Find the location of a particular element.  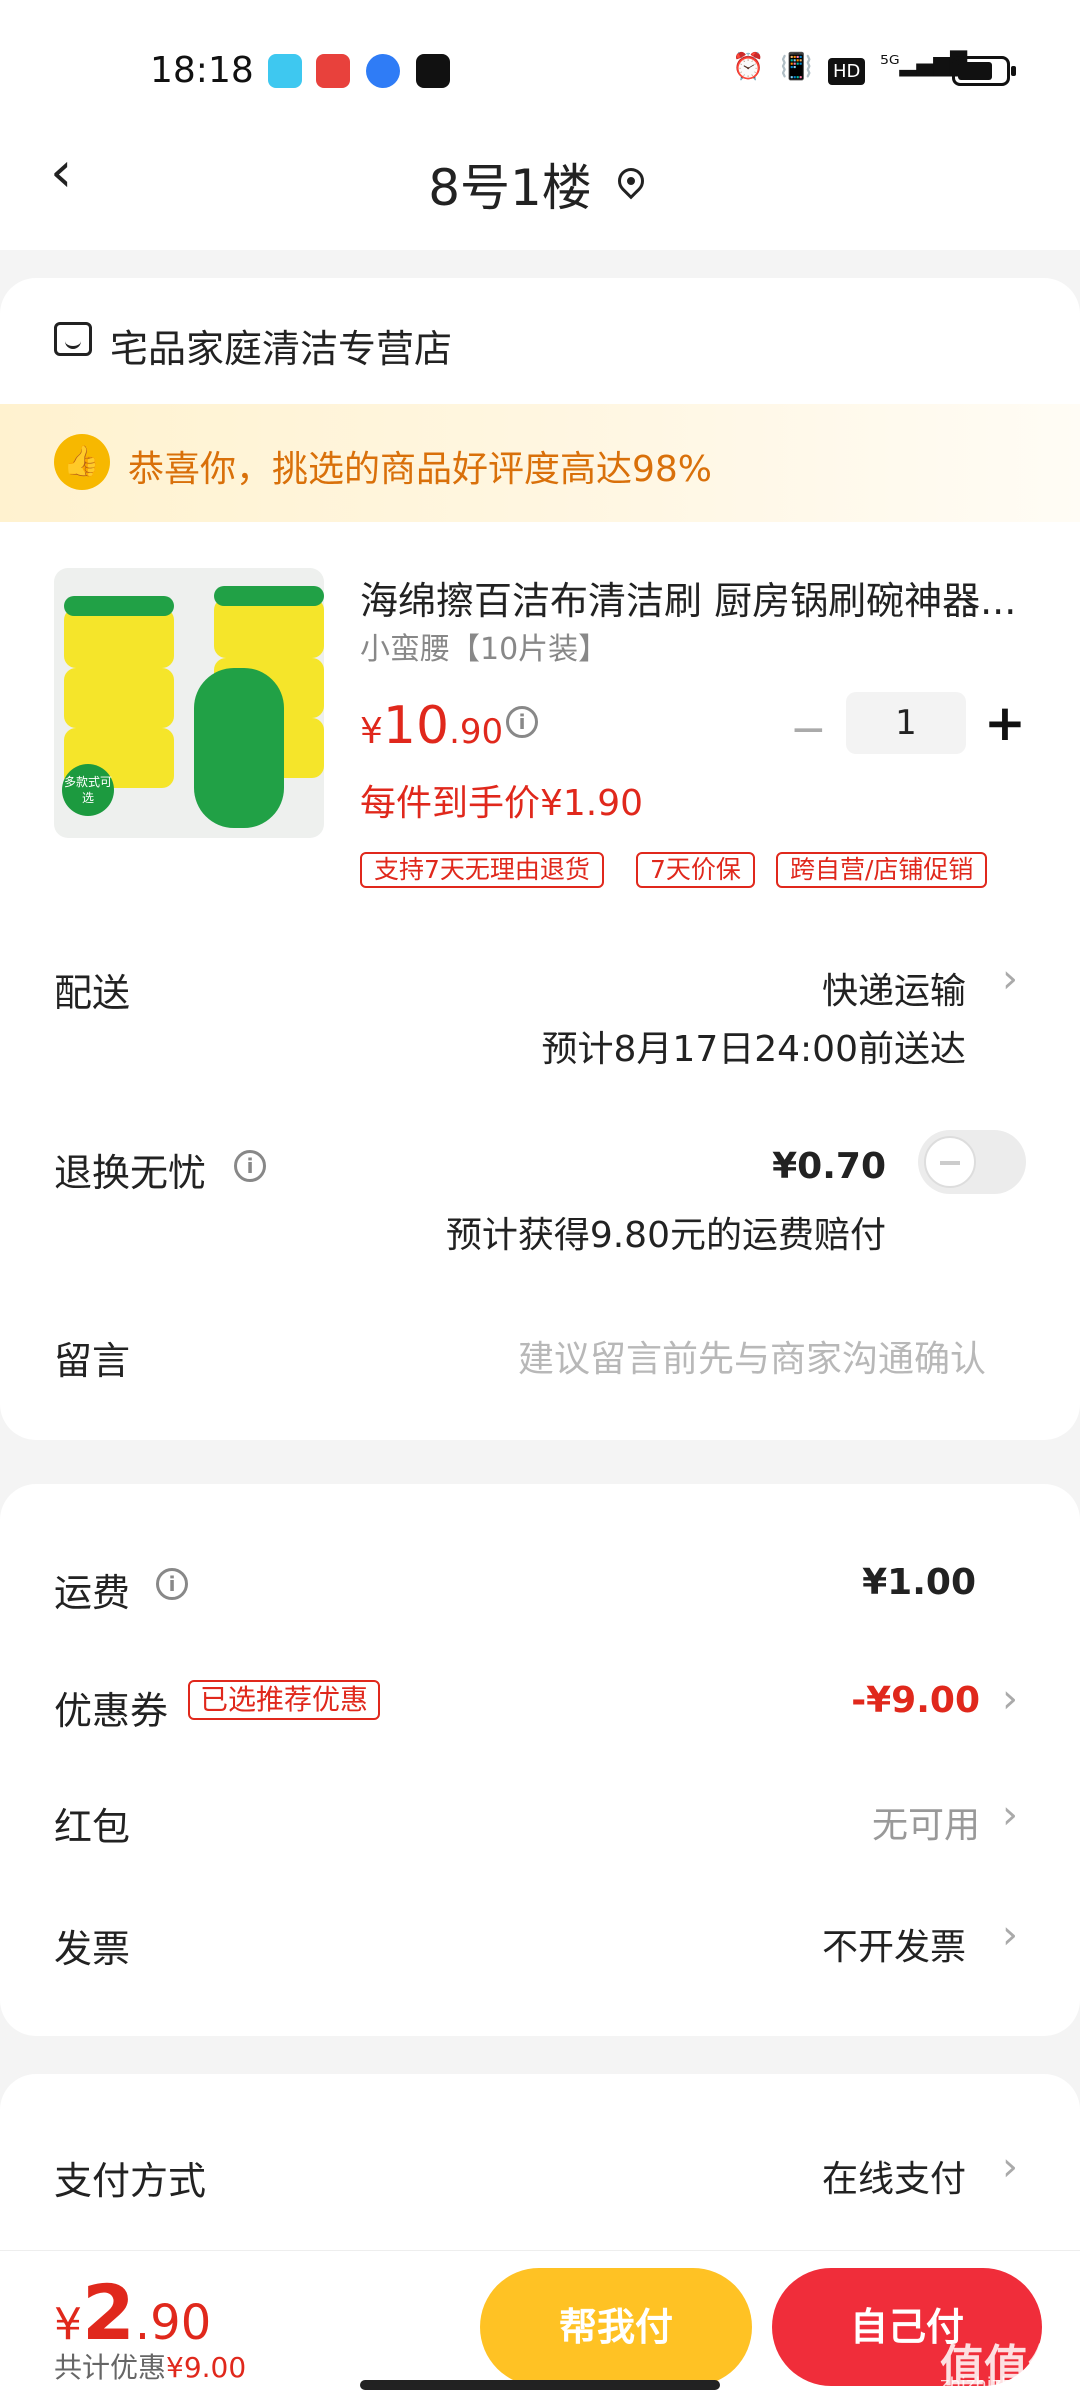

return-insurance-label: 退换无忧 is located at coordinates (130, 1173).